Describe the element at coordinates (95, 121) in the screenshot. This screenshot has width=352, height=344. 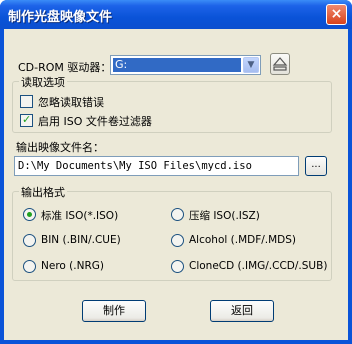
I see `iso-filter-label: 启用 ISO 文件卷过滤器` at that location.